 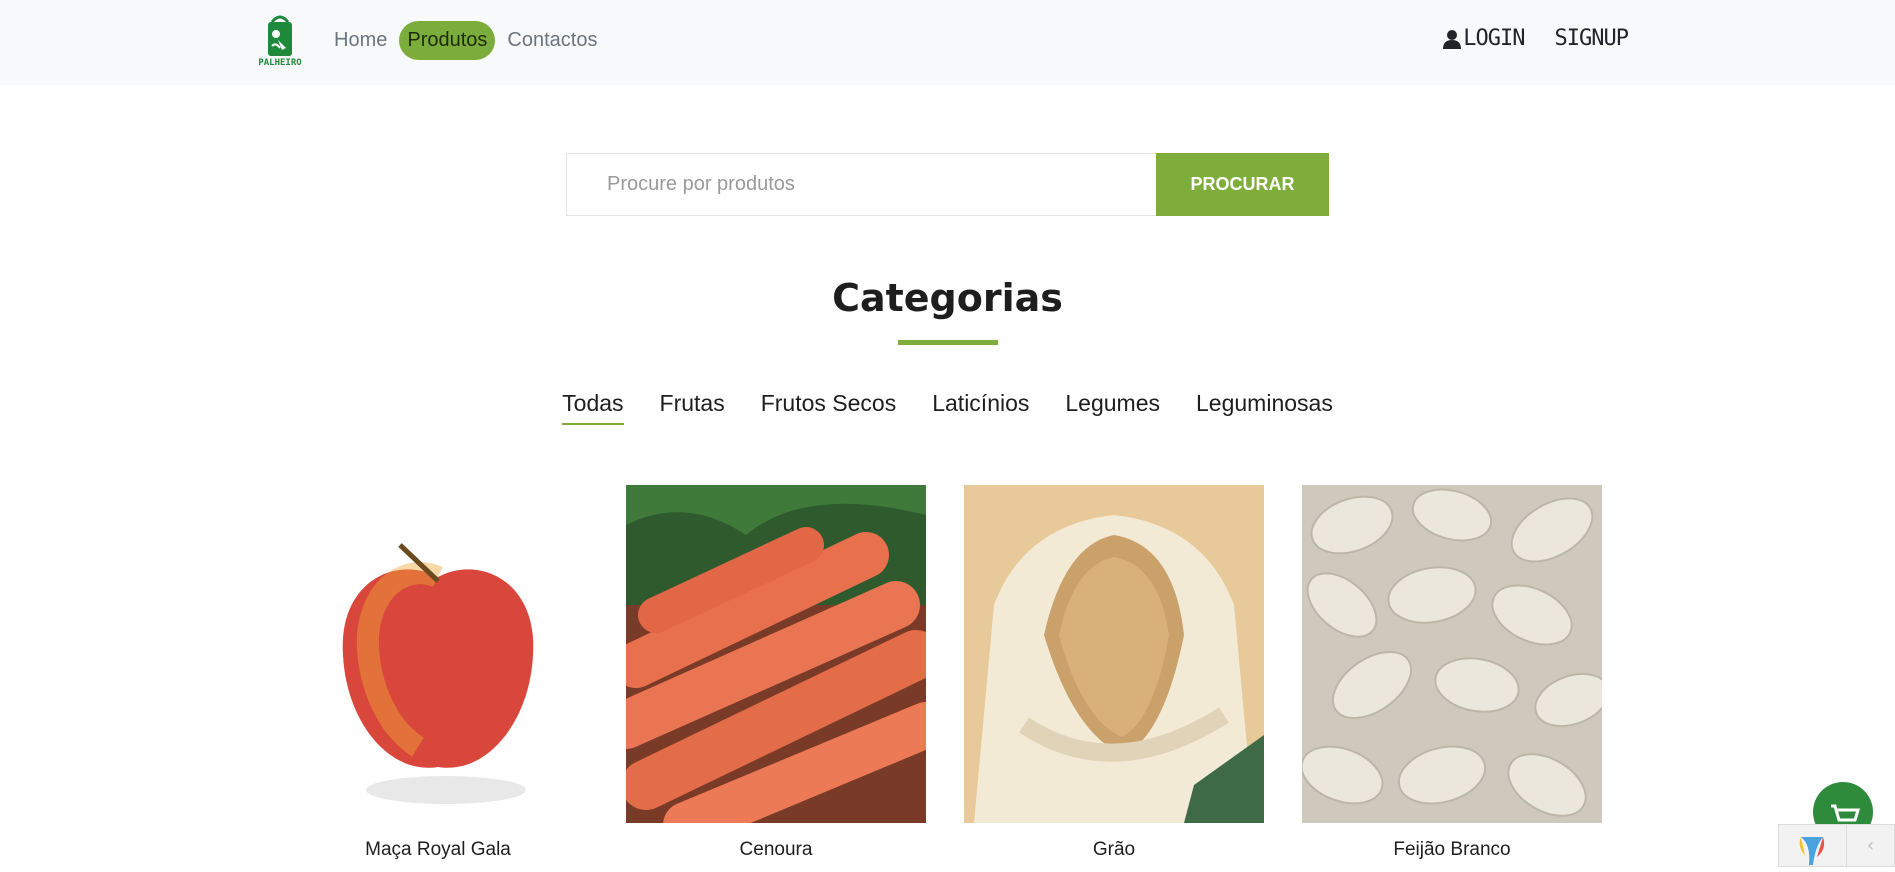 What do you see at coordinates (1452, 849) in the screenshot?
I see `product-name: Feijão Branco` at bounding box center [1452, 849].